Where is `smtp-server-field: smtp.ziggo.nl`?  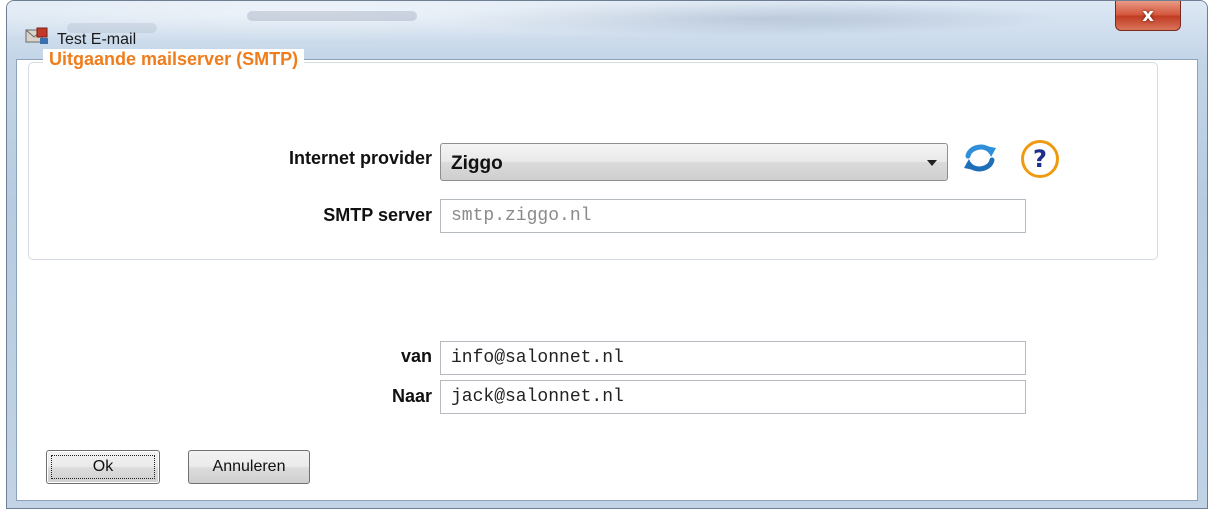 smtp-server-field: smtp.ziggo.nl is located at coordinates (733, 216).